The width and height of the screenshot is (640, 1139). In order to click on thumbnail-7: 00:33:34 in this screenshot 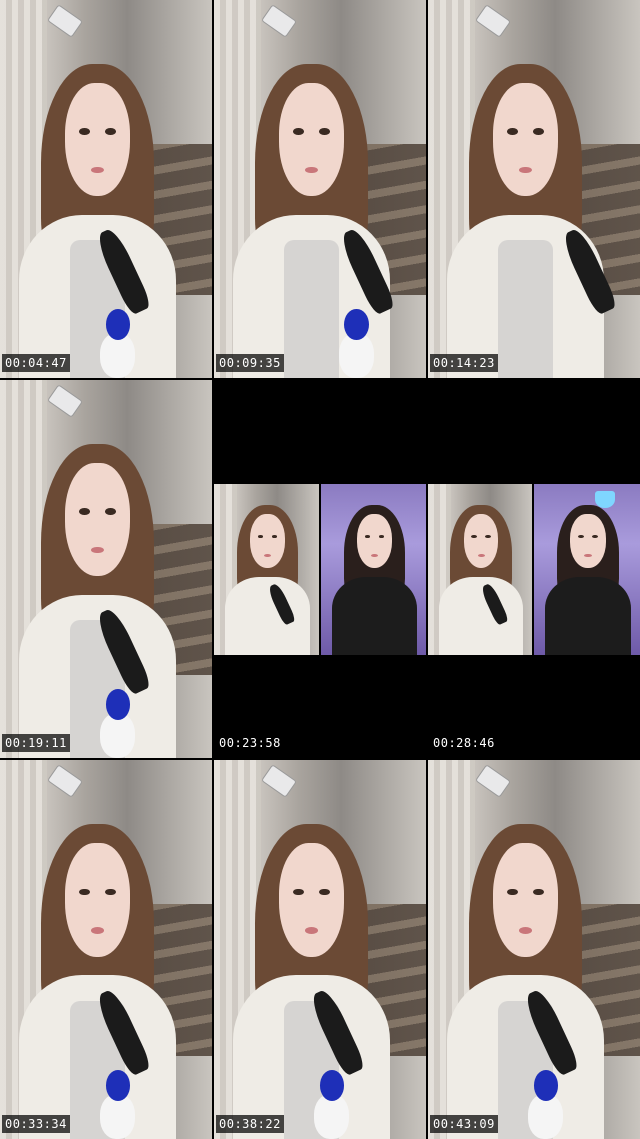, I will do `click(106, 949)`.